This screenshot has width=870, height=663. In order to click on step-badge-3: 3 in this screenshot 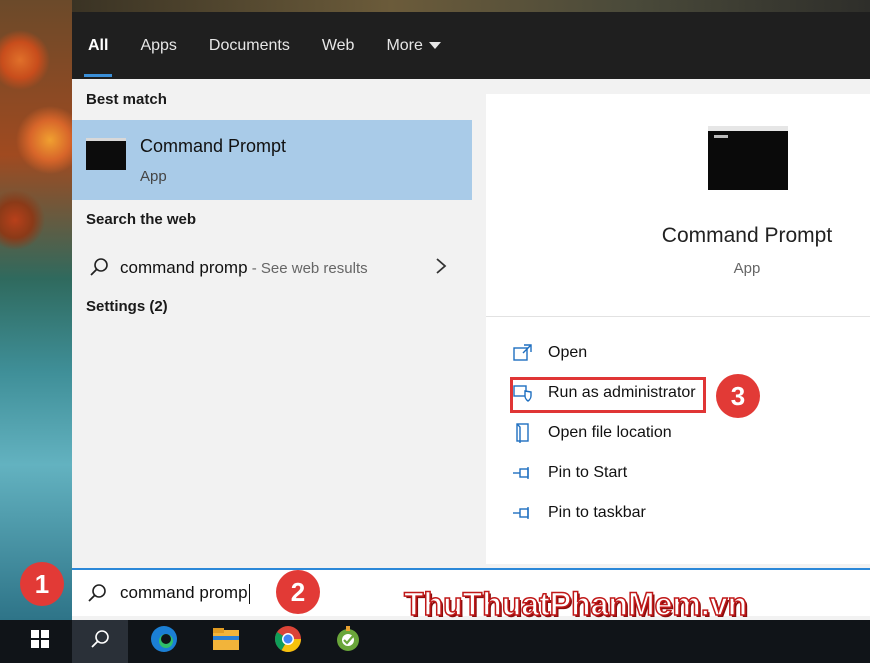, I will do `click(738, 396)`.